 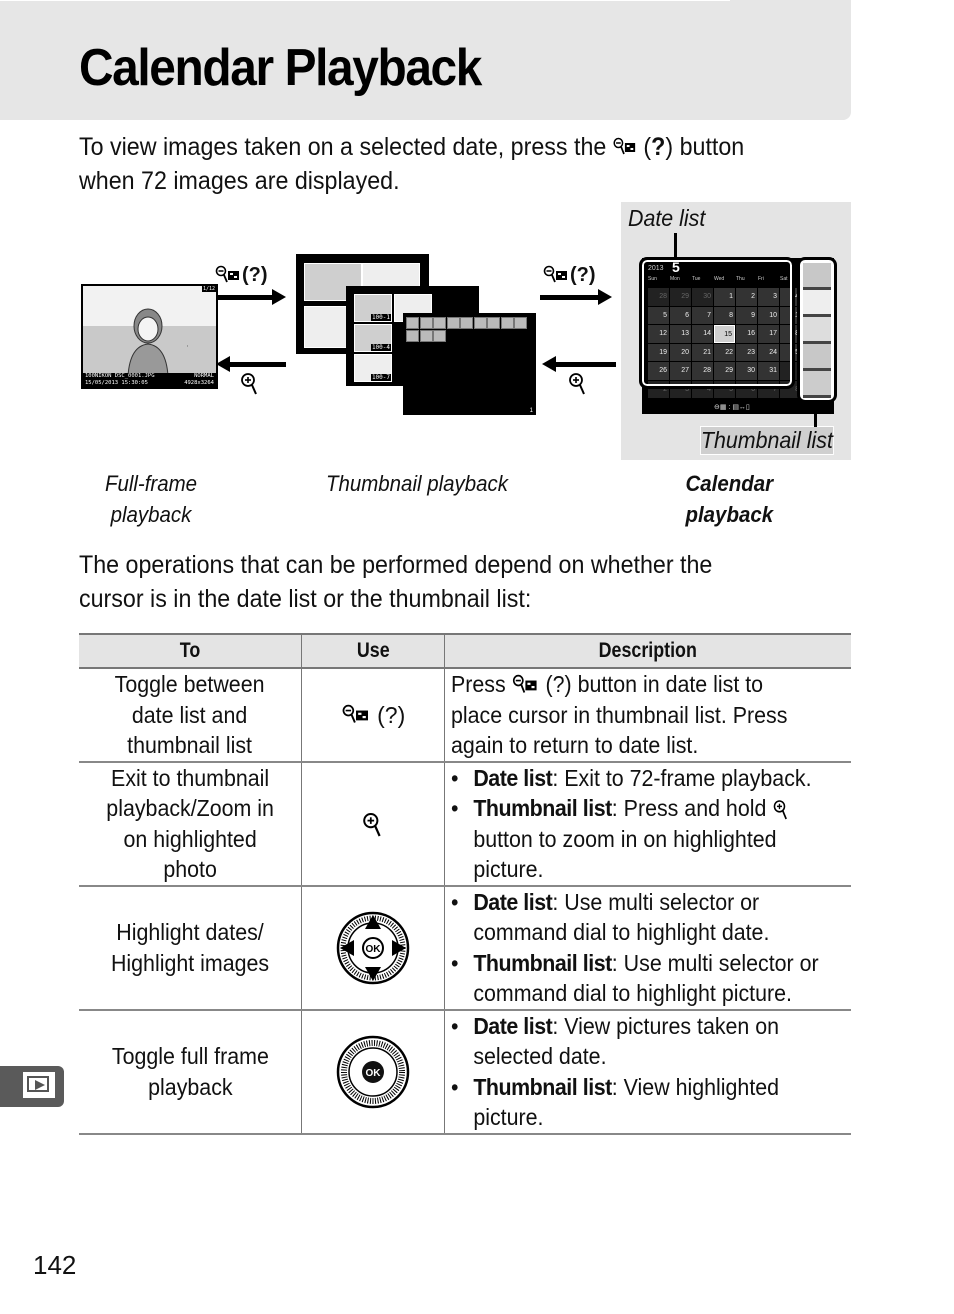 What do you see at coordinates (667, 218) in the screenshot?
I see `callout-date-list: Date list` at bounding box center [667, 218].